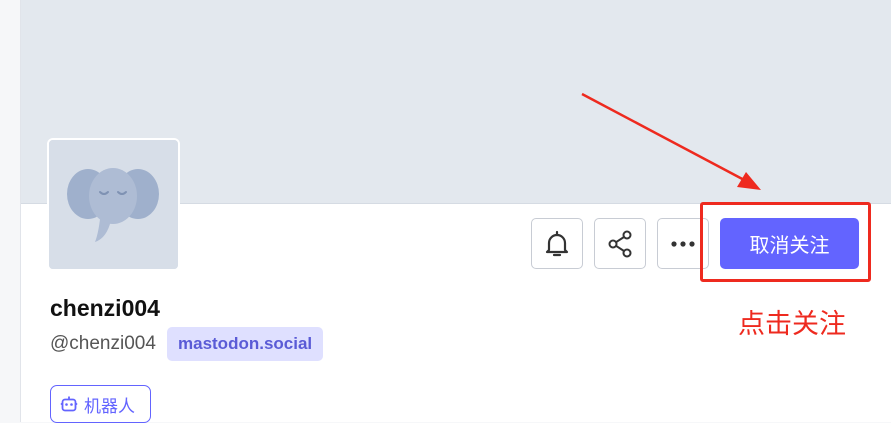 The width and height of the screenshot is (891, 423). What do you see at coordinates (671, 141) in the screenshot?
I see `annotation-arrow-icon` at bounding box center [671, 141].